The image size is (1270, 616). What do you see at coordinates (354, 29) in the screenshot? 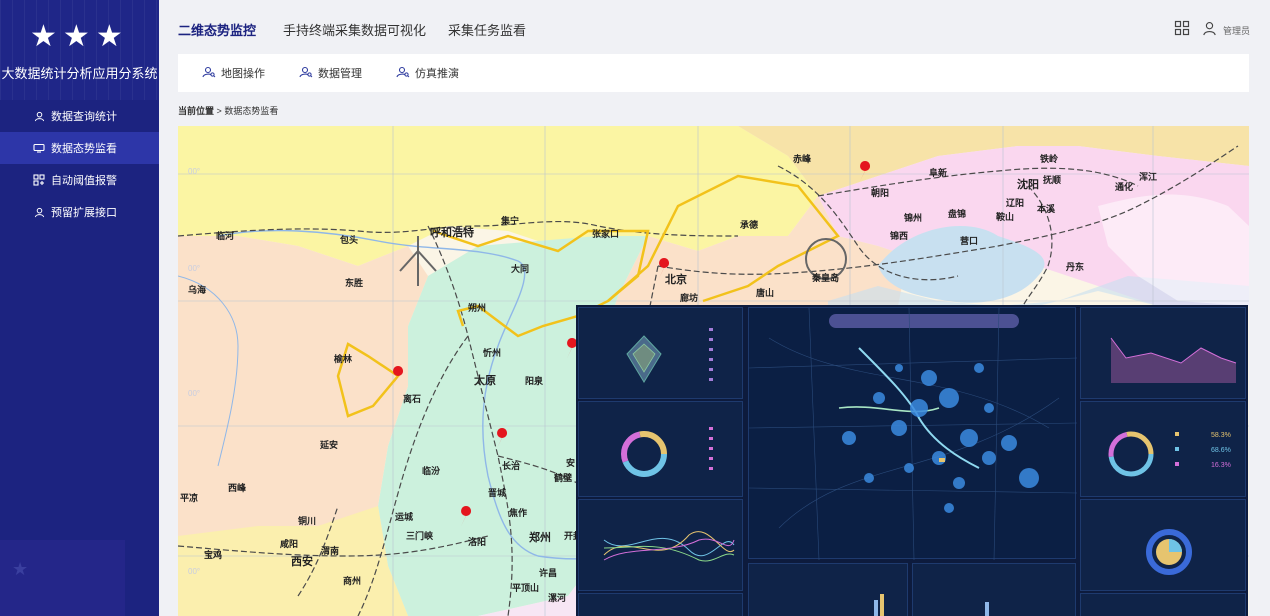
I see `tab-handheld-visualization: 手持终端采集数据可视化` at bounding box center [354, 29].